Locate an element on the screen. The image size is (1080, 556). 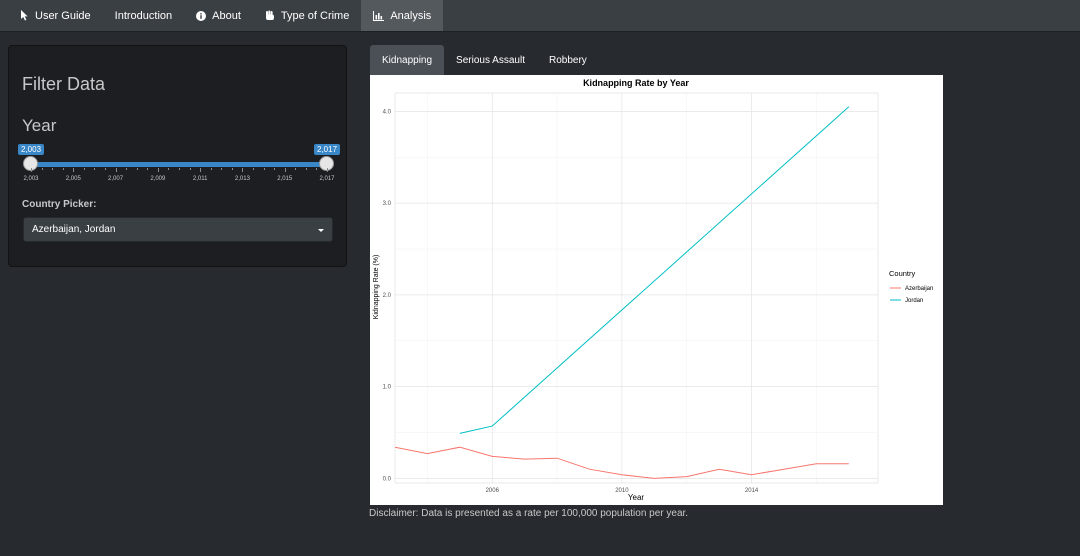
y-axis-label: Kidnapping Rate (%) is located at coordinates (376, 287).